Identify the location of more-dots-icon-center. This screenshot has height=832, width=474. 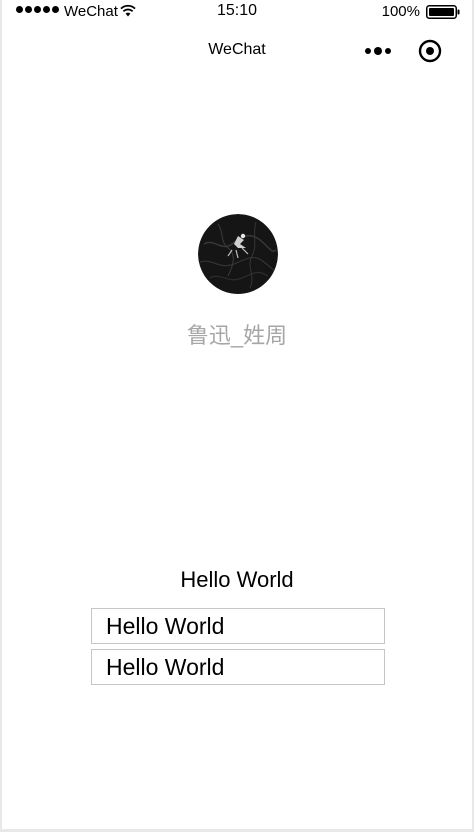
(378, 51).